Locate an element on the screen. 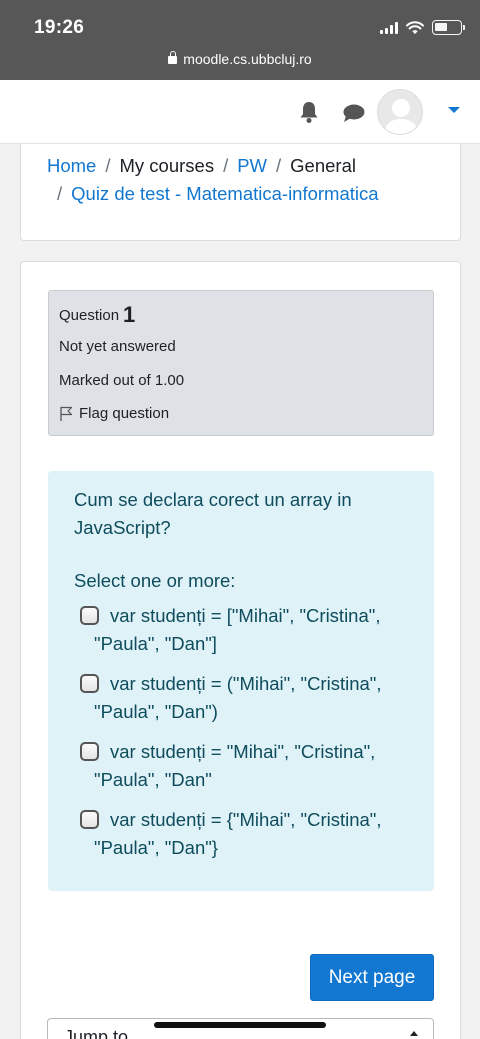 The height and width of the screenshot is (1039, 480). avatar is located at coordinates (400, 112).